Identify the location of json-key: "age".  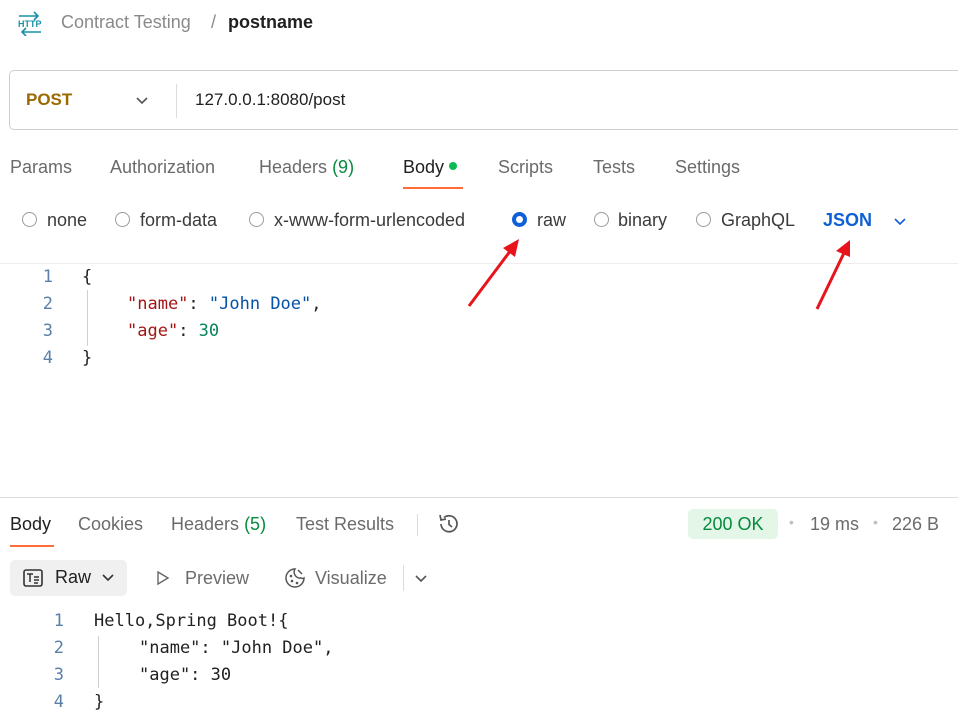
(153, 331).